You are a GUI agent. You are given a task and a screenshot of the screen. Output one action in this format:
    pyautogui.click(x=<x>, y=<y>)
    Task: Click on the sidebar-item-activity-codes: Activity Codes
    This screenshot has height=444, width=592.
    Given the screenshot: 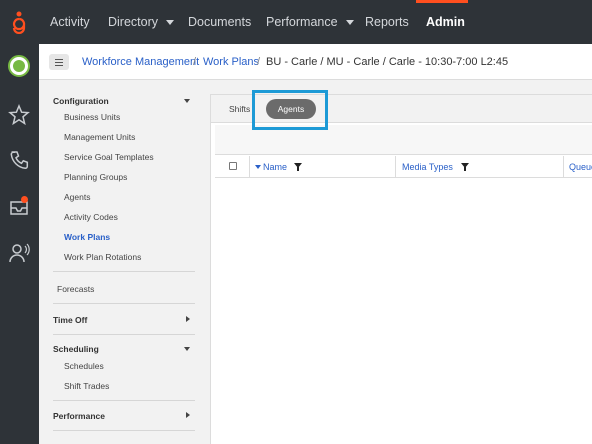 What is the action you would take?
    pyautogui.click(x=91, y=217)
    